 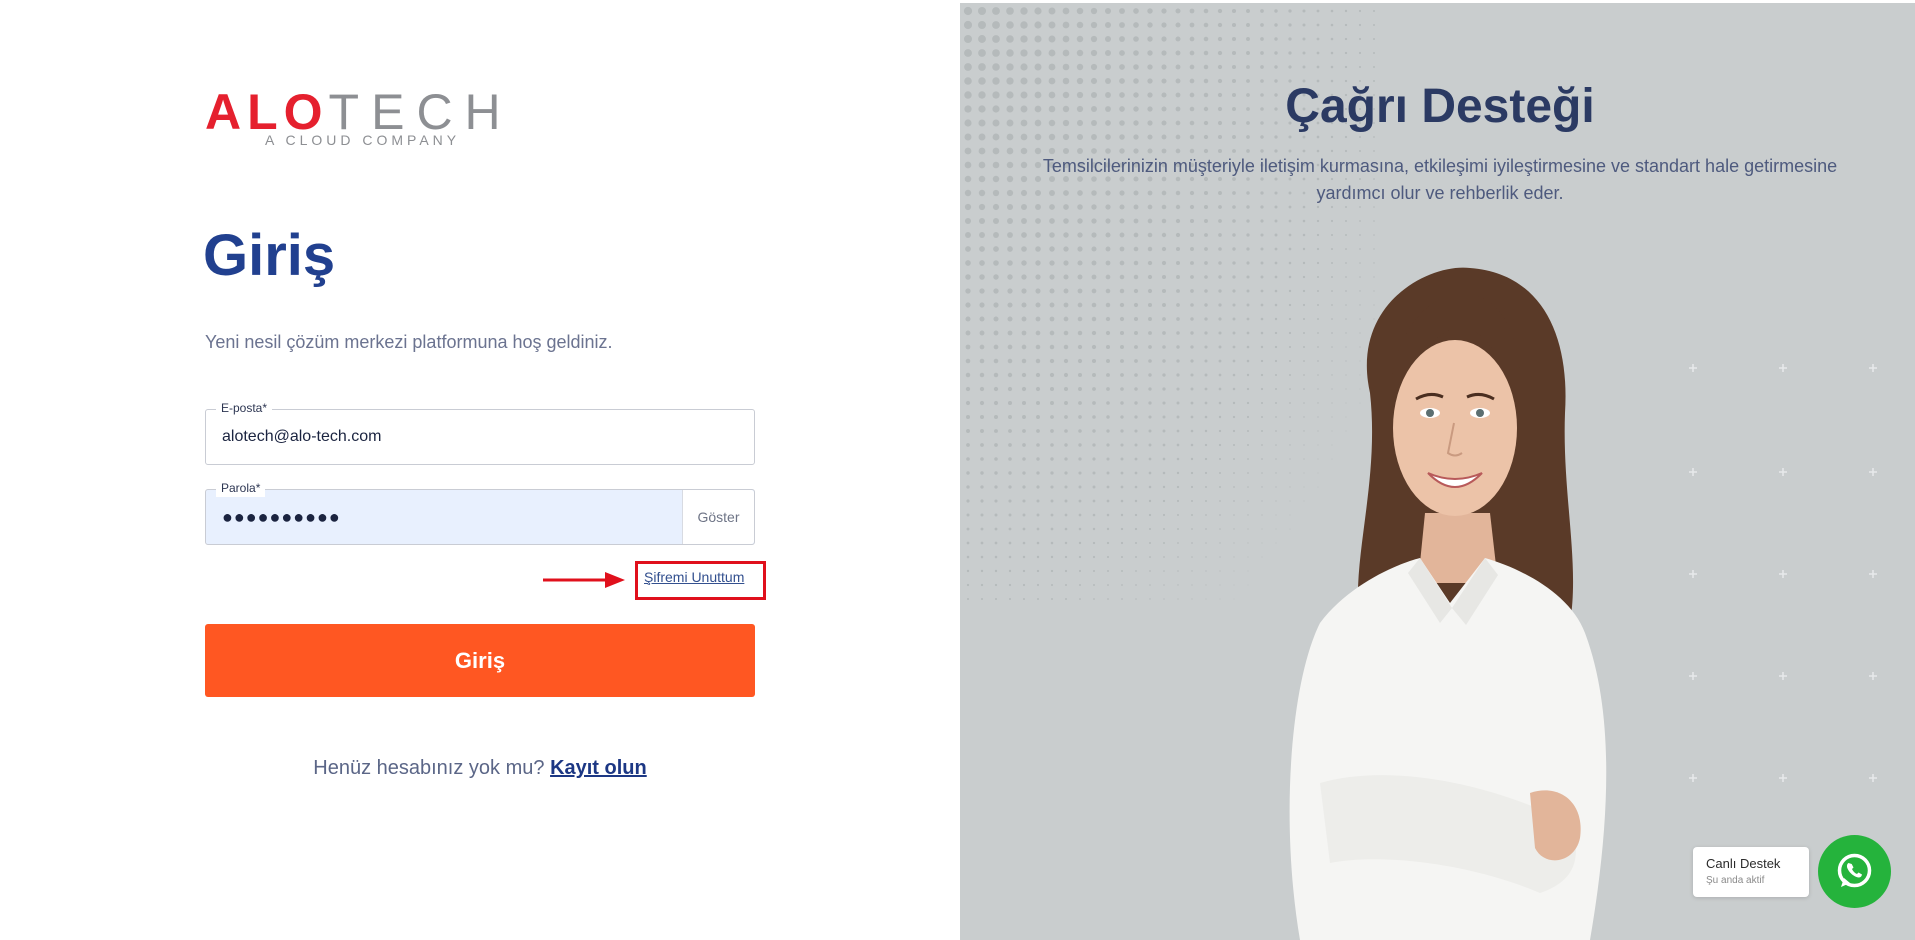 What do you see at coordinates (269, 255) in the screenshot?
I see `page-title: Giriş` at bounding box center [269, 255].